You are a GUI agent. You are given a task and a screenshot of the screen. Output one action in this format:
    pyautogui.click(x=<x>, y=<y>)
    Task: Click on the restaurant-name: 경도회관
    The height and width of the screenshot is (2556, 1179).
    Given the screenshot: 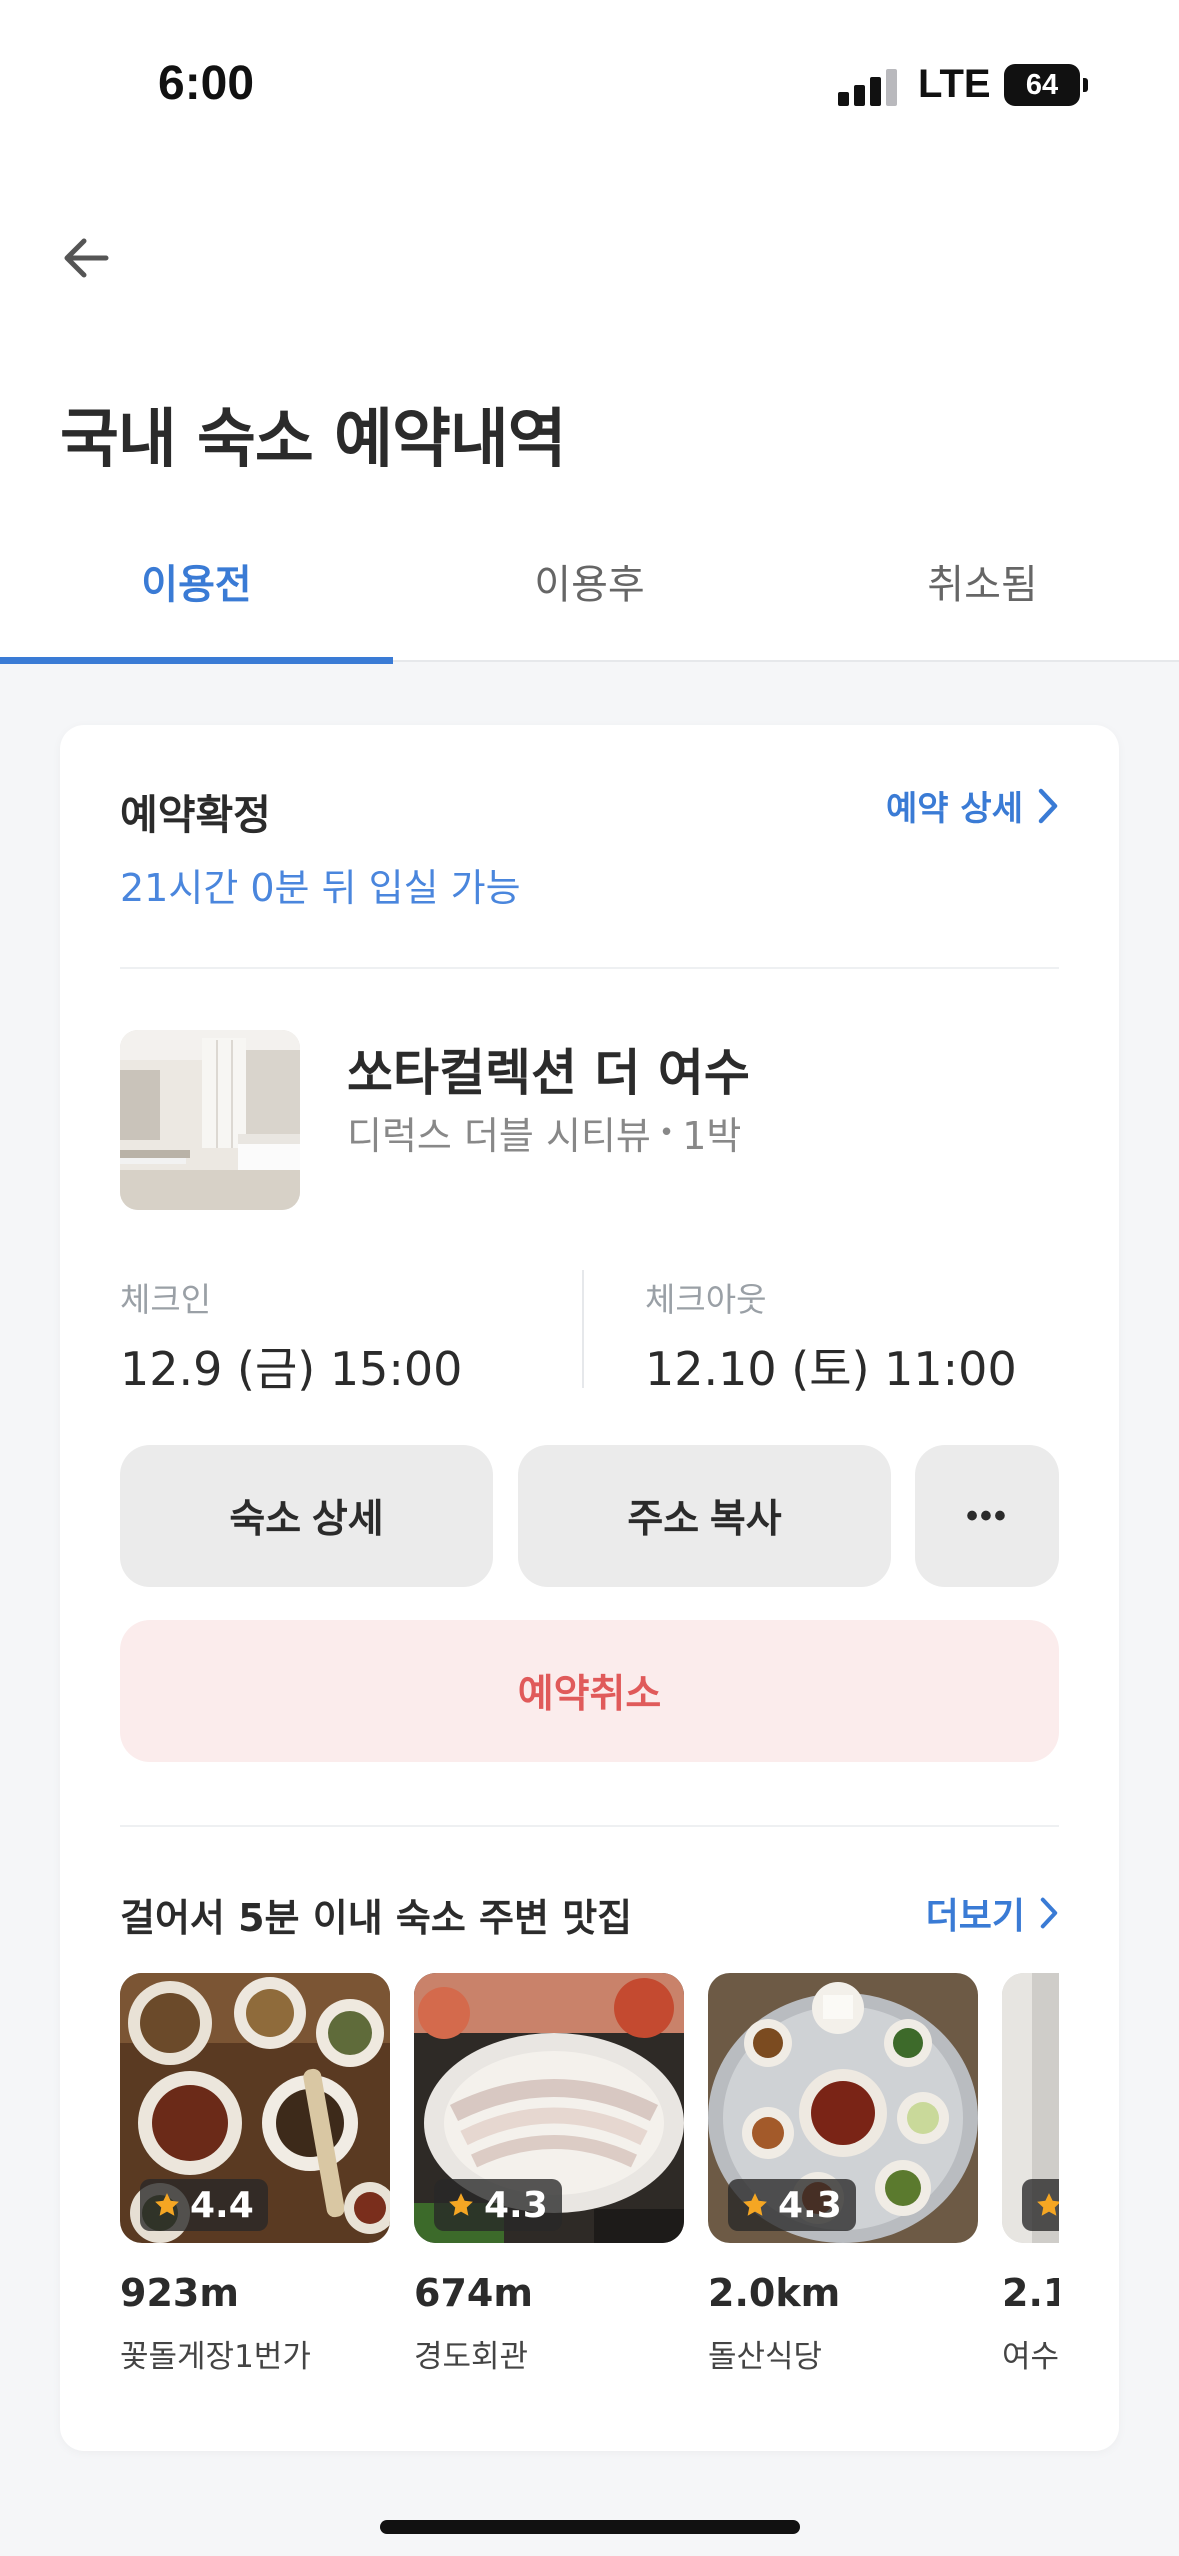 What is the action you would take?
    pyautogui.click(x=471, y=2356)
    